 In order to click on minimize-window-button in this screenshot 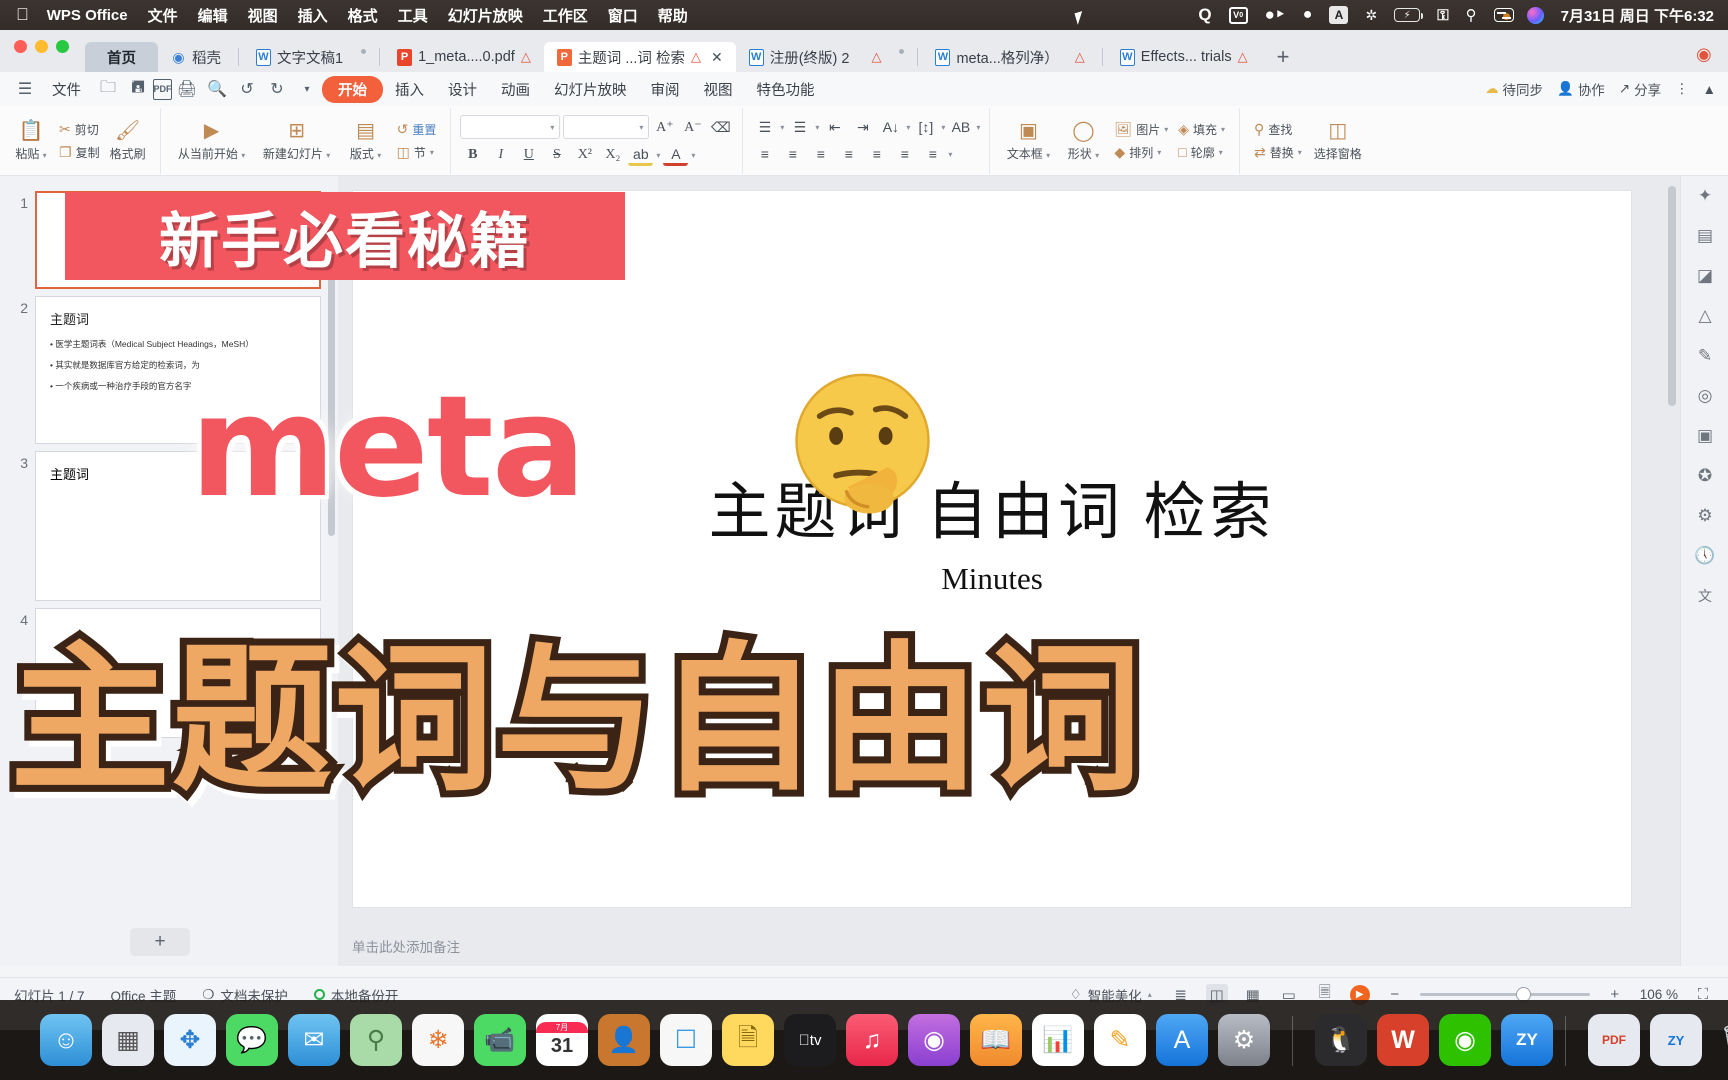, I will do `click(41, 46)`.